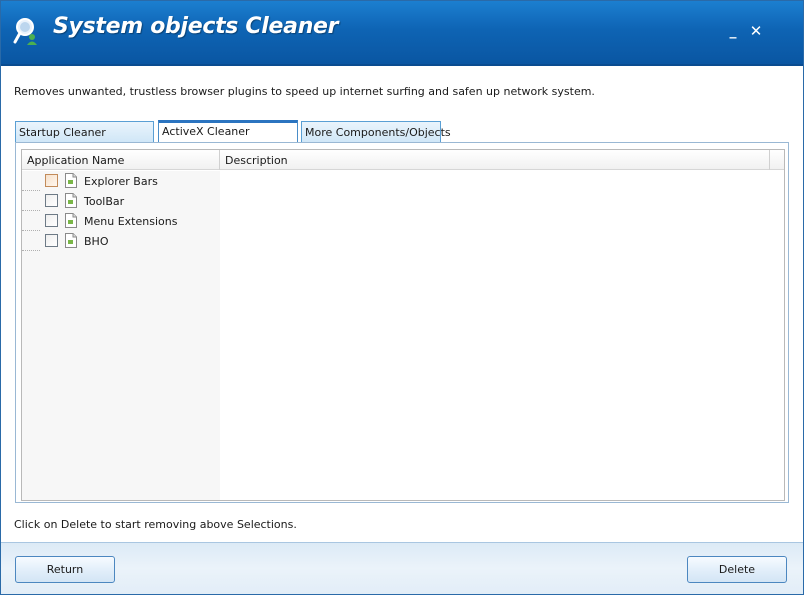 The height and width of the screenshot is (595, 804). What do you see at coordinates (196, 26) in the screenshot?
I see `window-title: System objects Cleaner` at bounding box center [196, 26].